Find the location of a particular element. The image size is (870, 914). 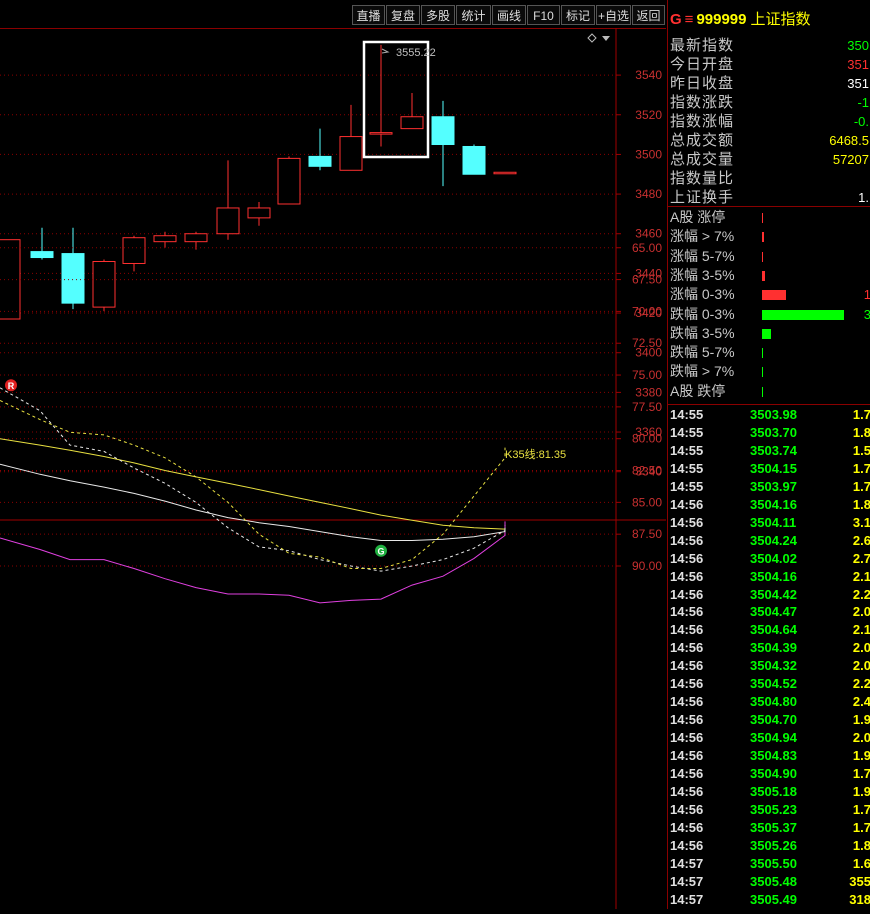

stat-label: 最新指数 is located at coordinates (702, 45).